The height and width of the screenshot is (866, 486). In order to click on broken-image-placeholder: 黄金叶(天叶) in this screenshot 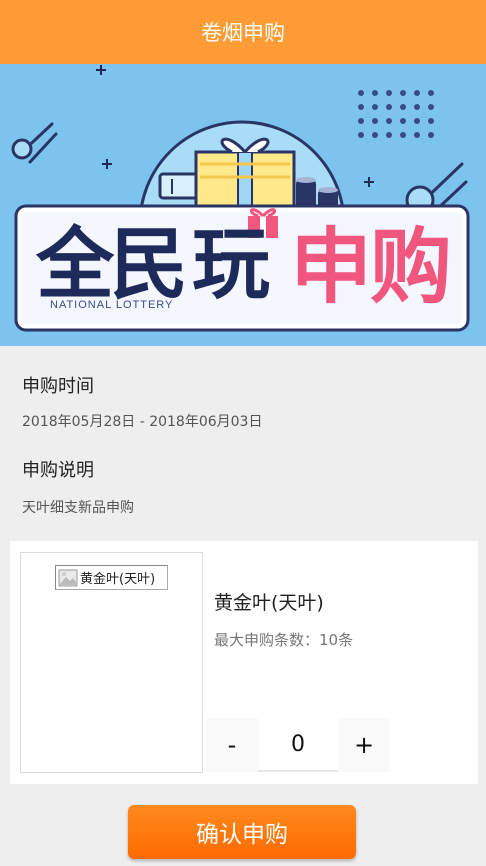, I will do `click(111, 577)`.